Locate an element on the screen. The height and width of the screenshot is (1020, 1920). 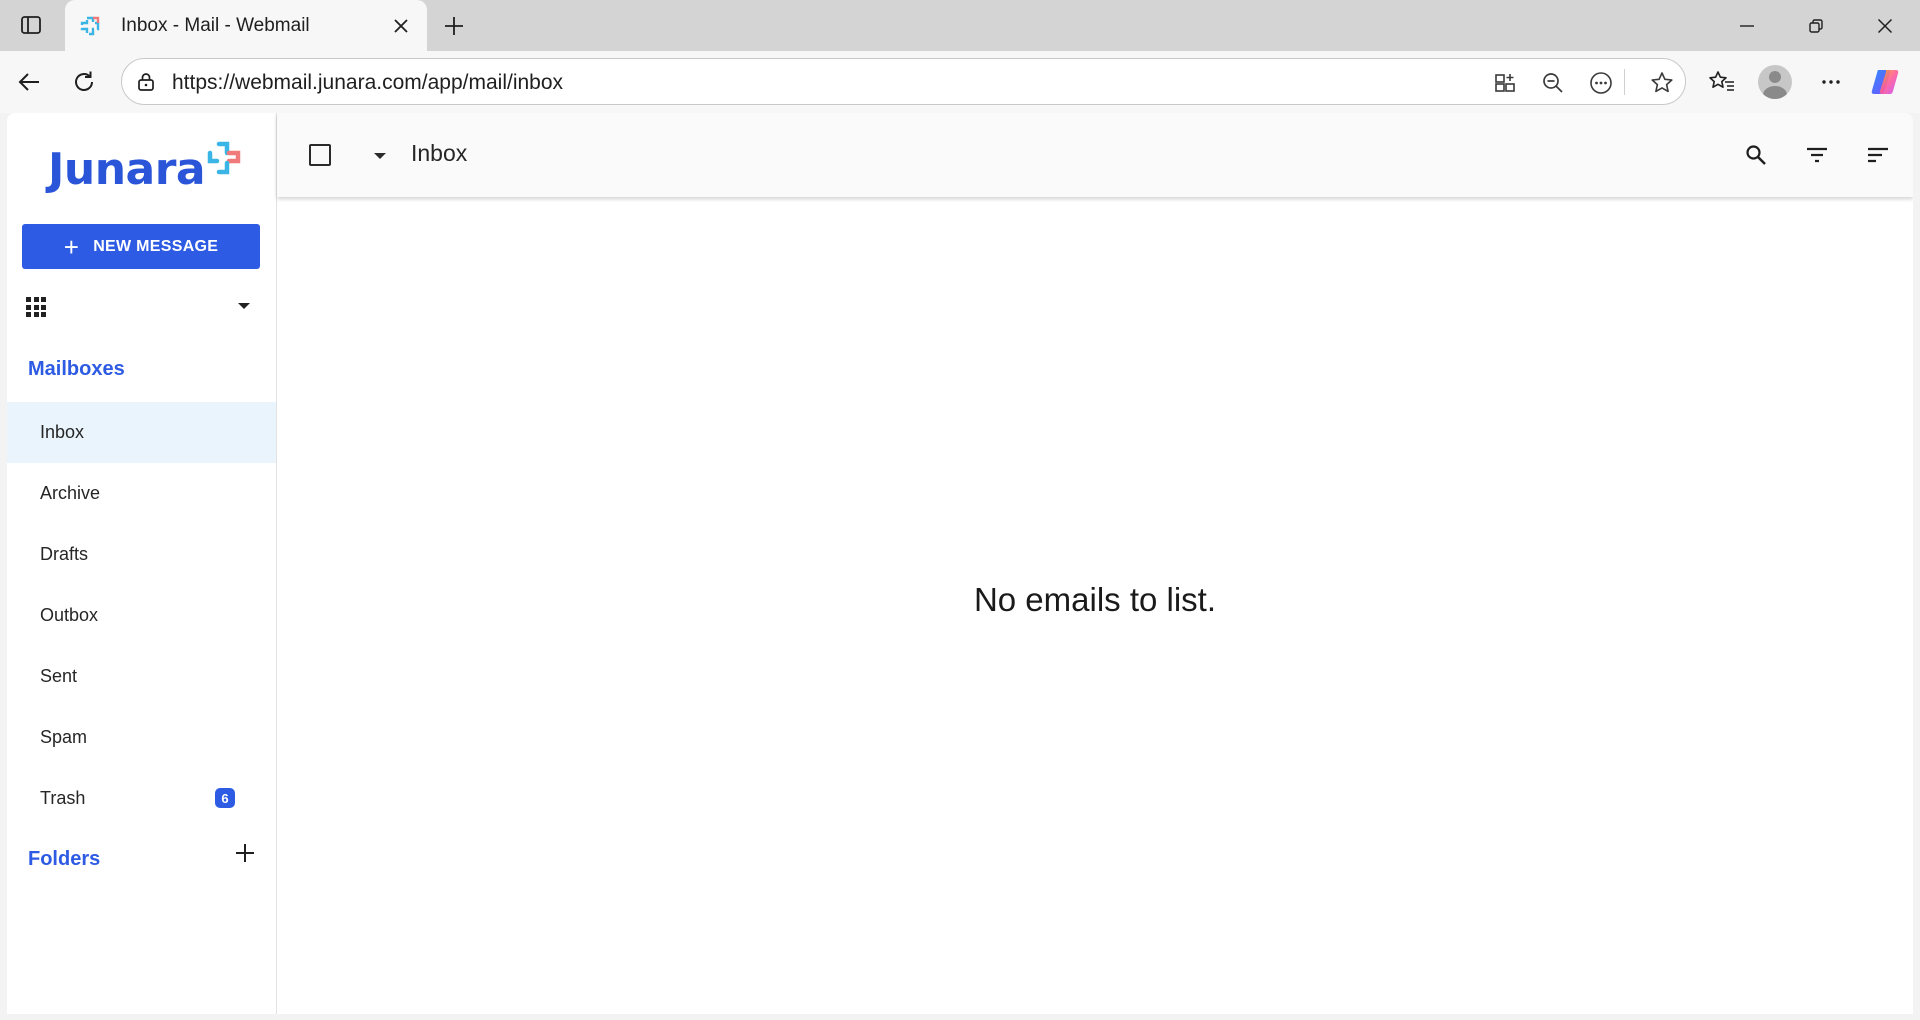
mailboxes-heading: Mailboxes is located at coordinates (76, 369).